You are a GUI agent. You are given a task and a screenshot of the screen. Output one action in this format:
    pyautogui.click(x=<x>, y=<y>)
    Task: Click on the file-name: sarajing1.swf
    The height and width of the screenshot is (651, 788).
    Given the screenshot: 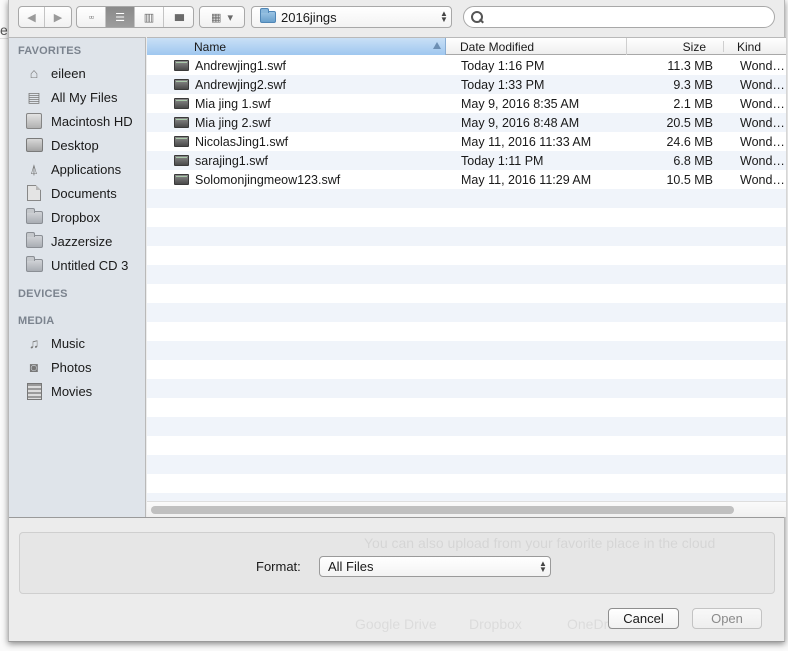 What is the action you would take?
    pyautogui.click(x=231, y=160)
    